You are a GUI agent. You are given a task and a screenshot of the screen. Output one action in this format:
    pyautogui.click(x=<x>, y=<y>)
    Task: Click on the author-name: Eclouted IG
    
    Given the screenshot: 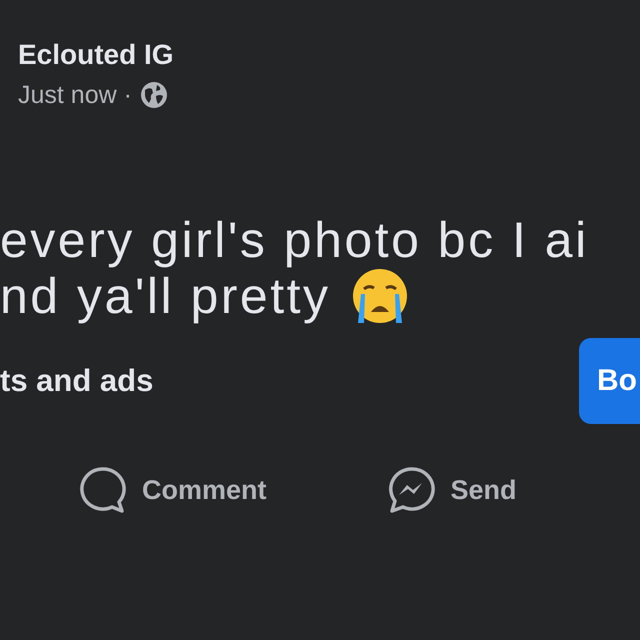 What is the action you would take?
    pyautogui.click(x=96, y=55)
    